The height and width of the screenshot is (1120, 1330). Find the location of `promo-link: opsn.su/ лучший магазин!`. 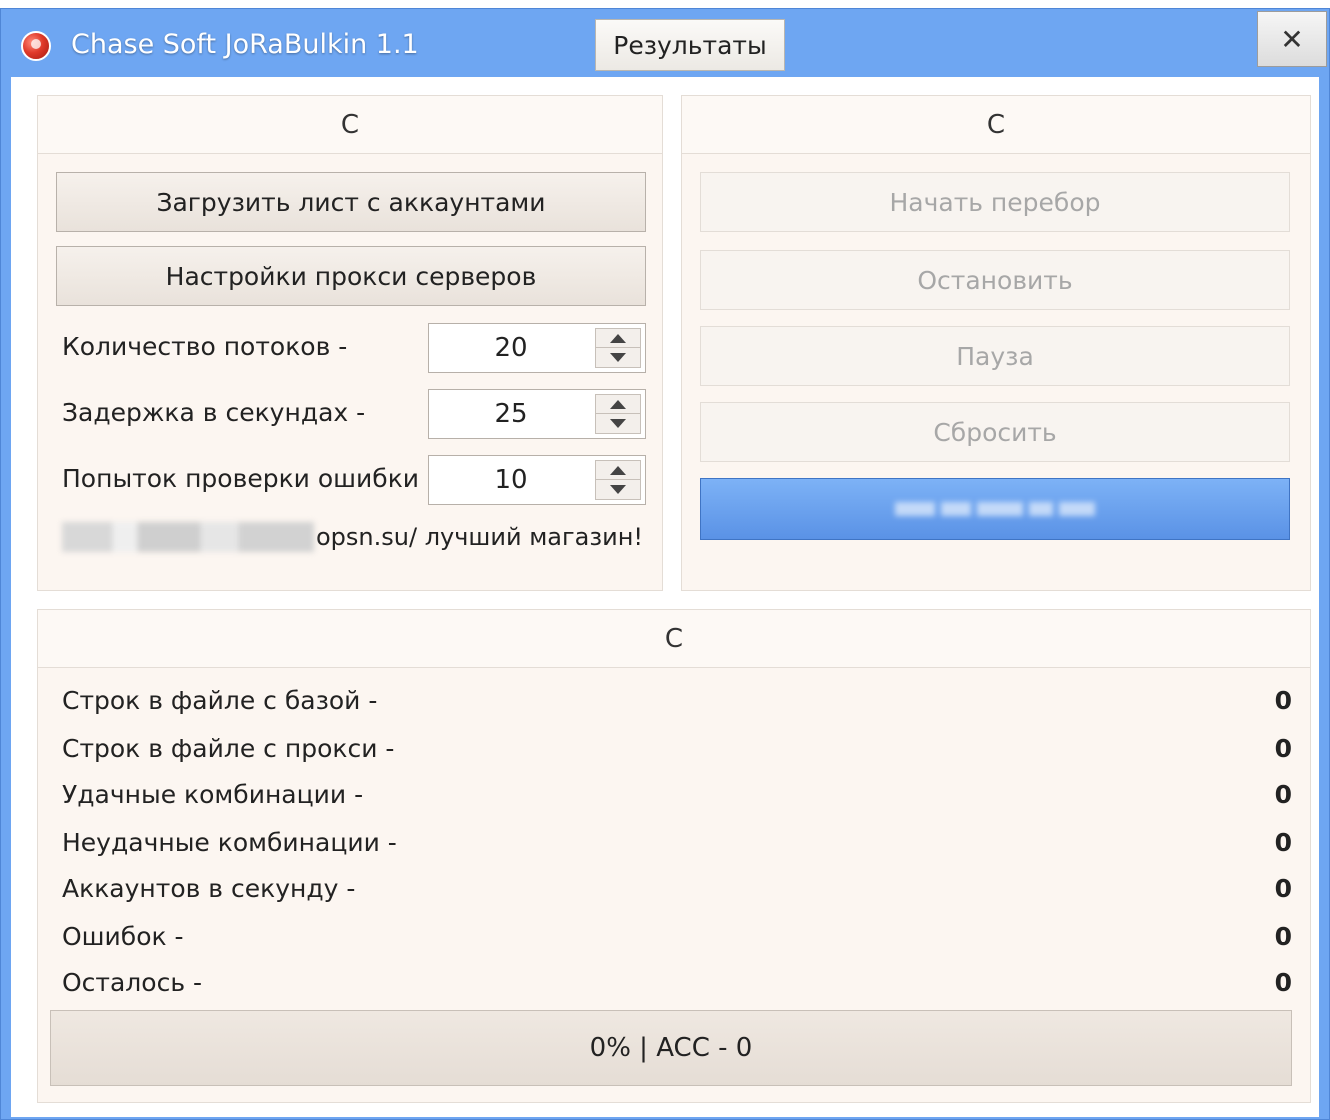

promo-link: opsn.su/ лучший магазин! is located at coordinates (357, 537).